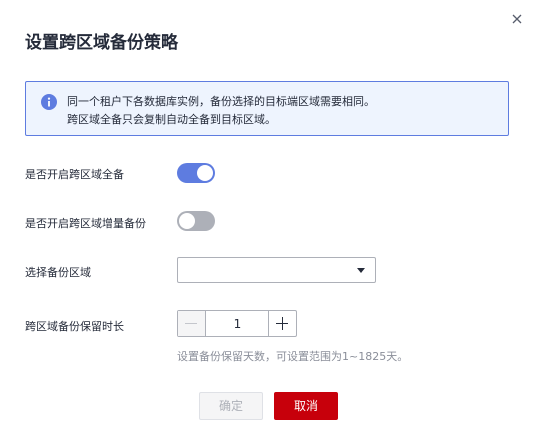 This screenshot has width=539, height=443. Describe the element at coordinates (293, 356) in the screenshot. I see `retention-hint: 设置备份保留天数，可设置范围为1~1825天。` at that location.